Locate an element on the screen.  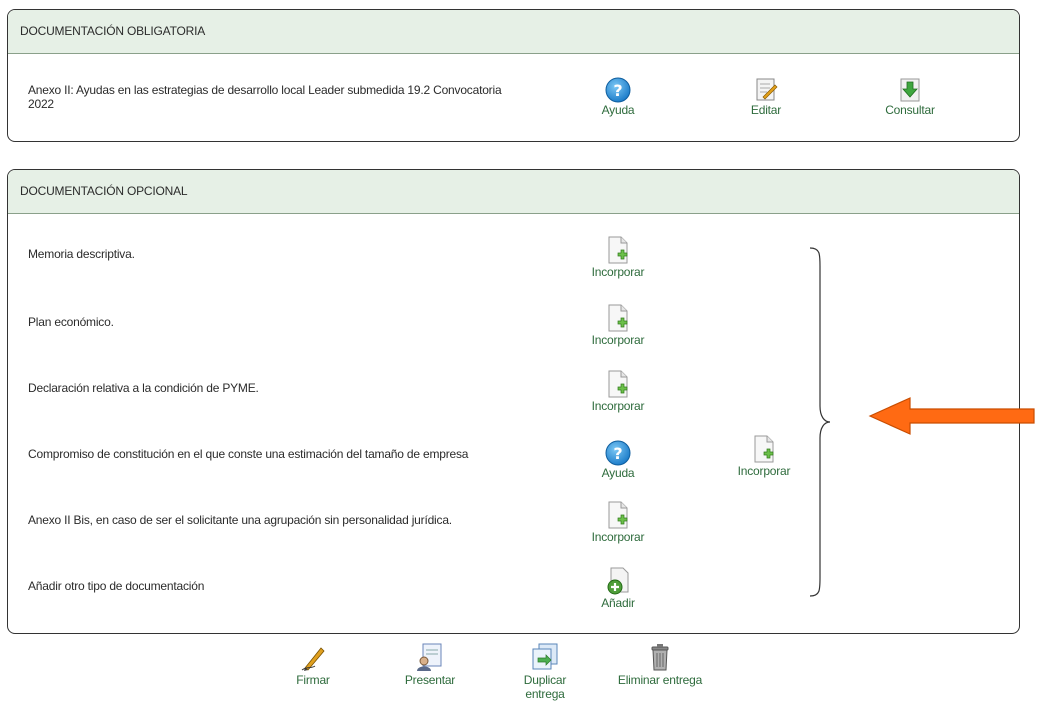
arrow-left-annotation is located at coordinates (951, 416).